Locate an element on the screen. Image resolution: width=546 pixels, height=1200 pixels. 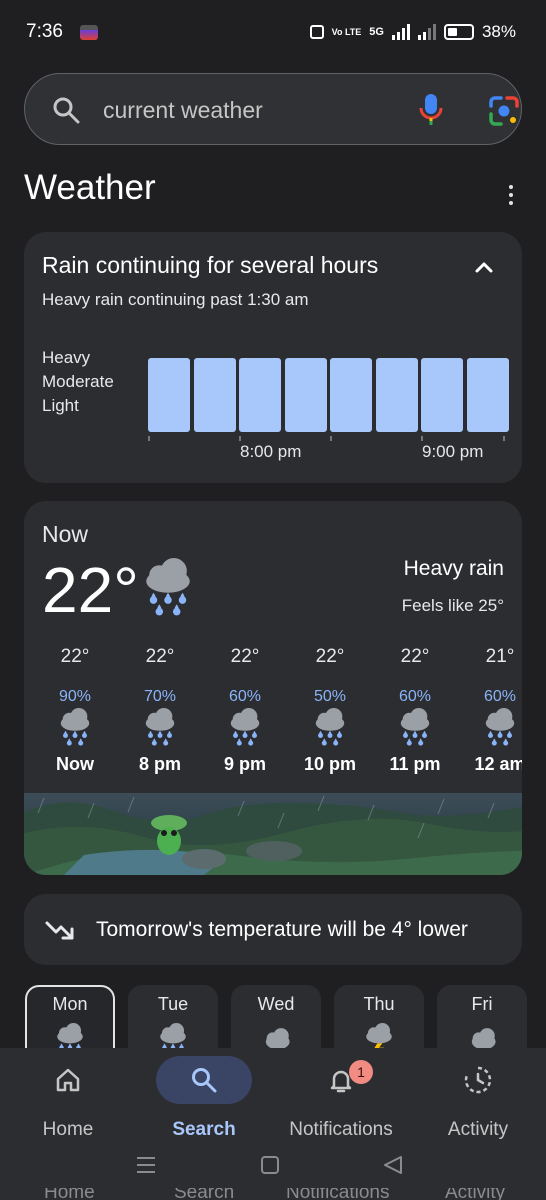
hourly-item: 22° 70% 8 pm is located at coordinates (160, 710).